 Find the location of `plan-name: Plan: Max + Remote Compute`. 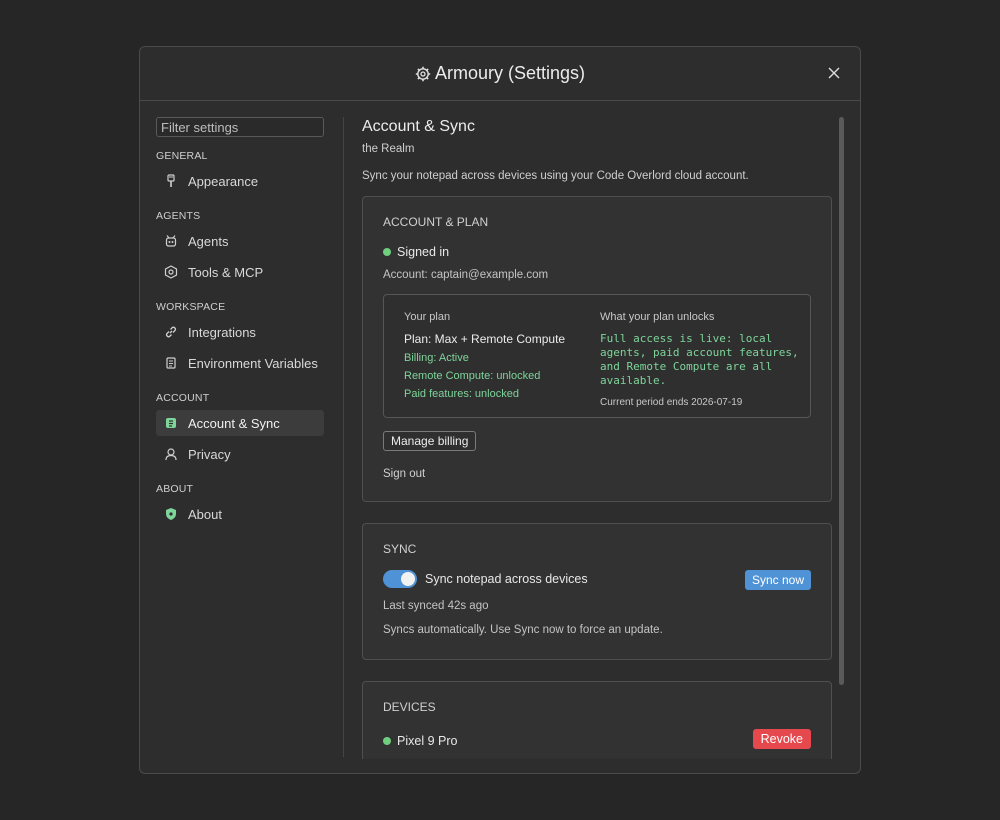

plan-name: Plan: Max + Remote Compute is located at coordinates (485, 339).